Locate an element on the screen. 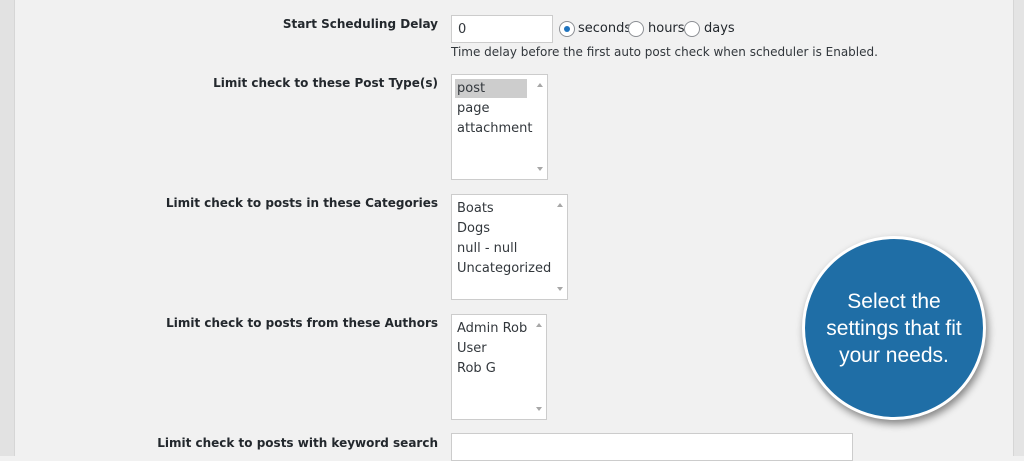 This screenshot has width=1024, height=461. categories-listbox: Boats Dogs null - null Uncategorized is located at coordinates (509, 247).